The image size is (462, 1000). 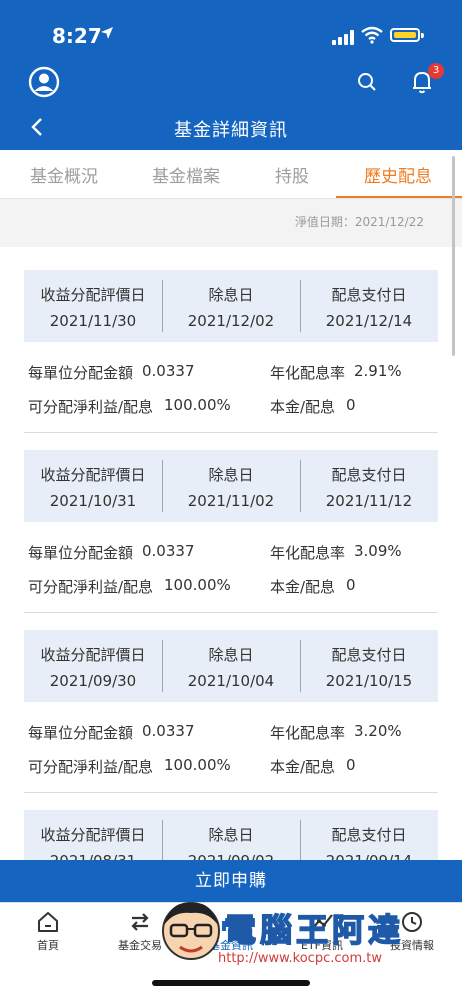 I want to click on tab-bar: 基金概況 基金檔案 持股 歷史配息, so click(x=231, y=174).